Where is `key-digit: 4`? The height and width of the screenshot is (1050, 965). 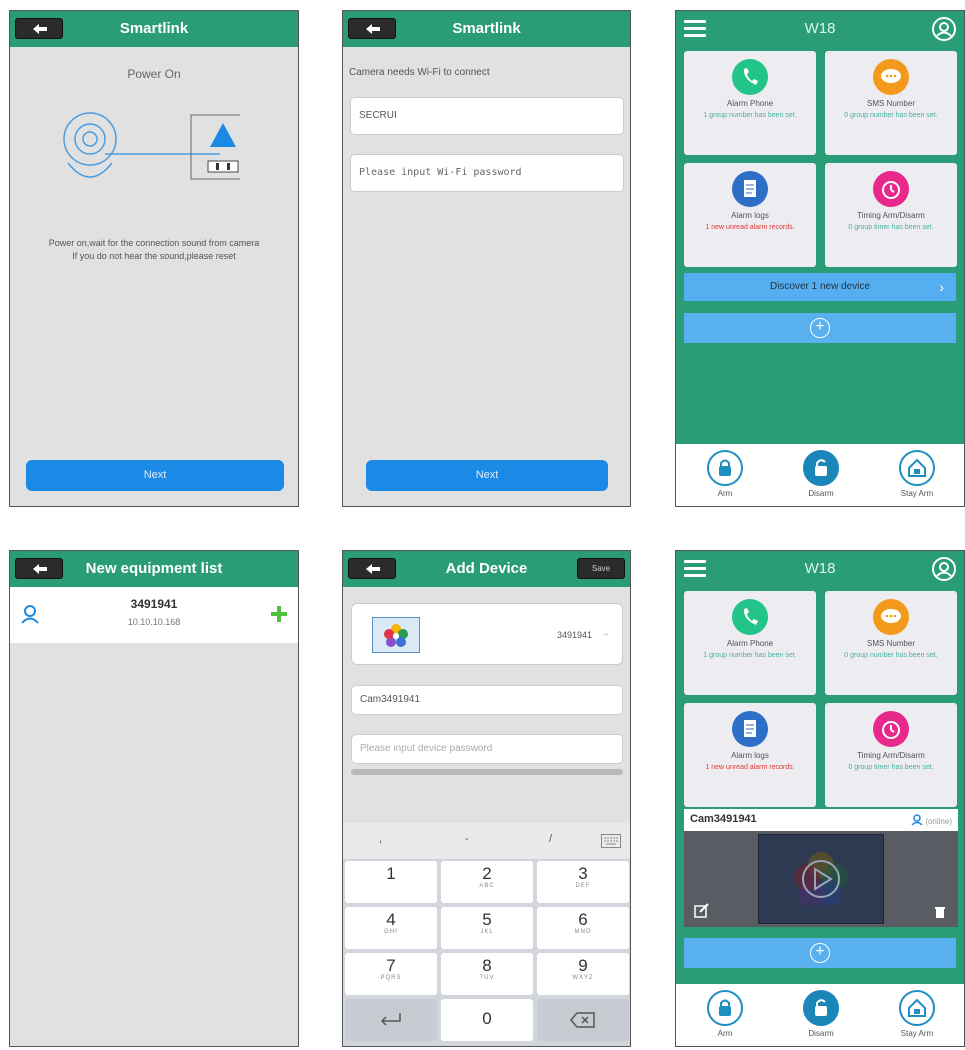
key-digit: 4 is located at coordinates (391, 919).